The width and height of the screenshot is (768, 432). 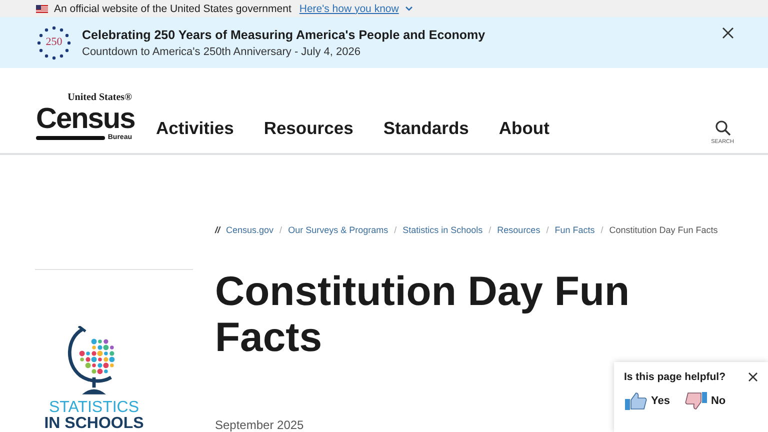 I want to click on page-title: Constitution Day Fun Facts, so click(x=423, y=314).